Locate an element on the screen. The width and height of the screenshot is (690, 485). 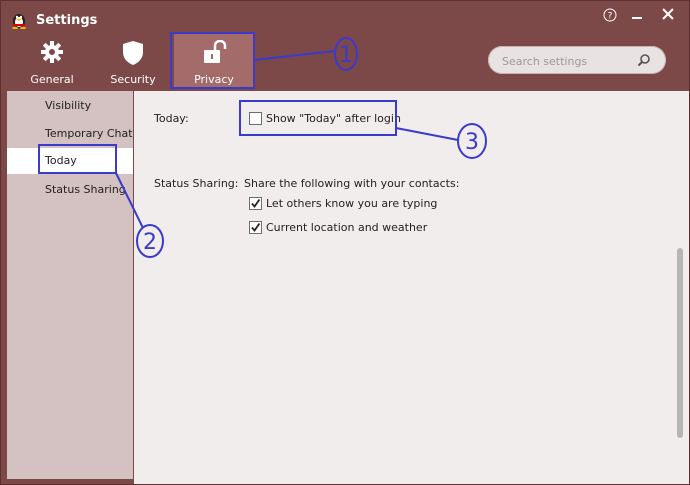
sidebar-item-status-sharing: Status Sharing is located at coordinates (70, 190).